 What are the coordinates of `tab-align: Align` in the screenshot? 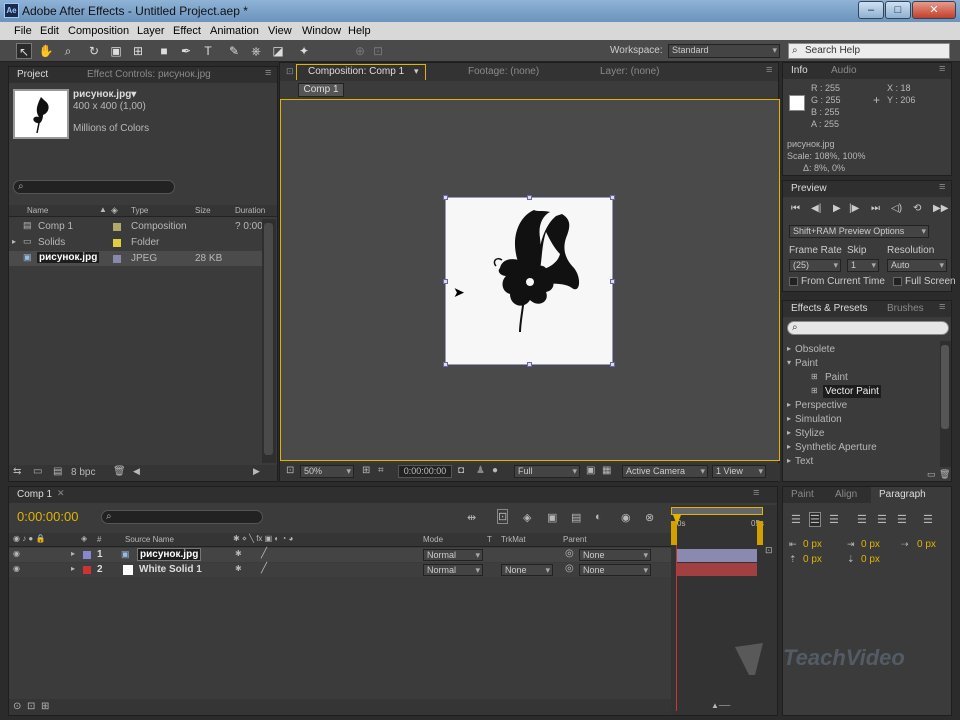 It's located at (846, 494).